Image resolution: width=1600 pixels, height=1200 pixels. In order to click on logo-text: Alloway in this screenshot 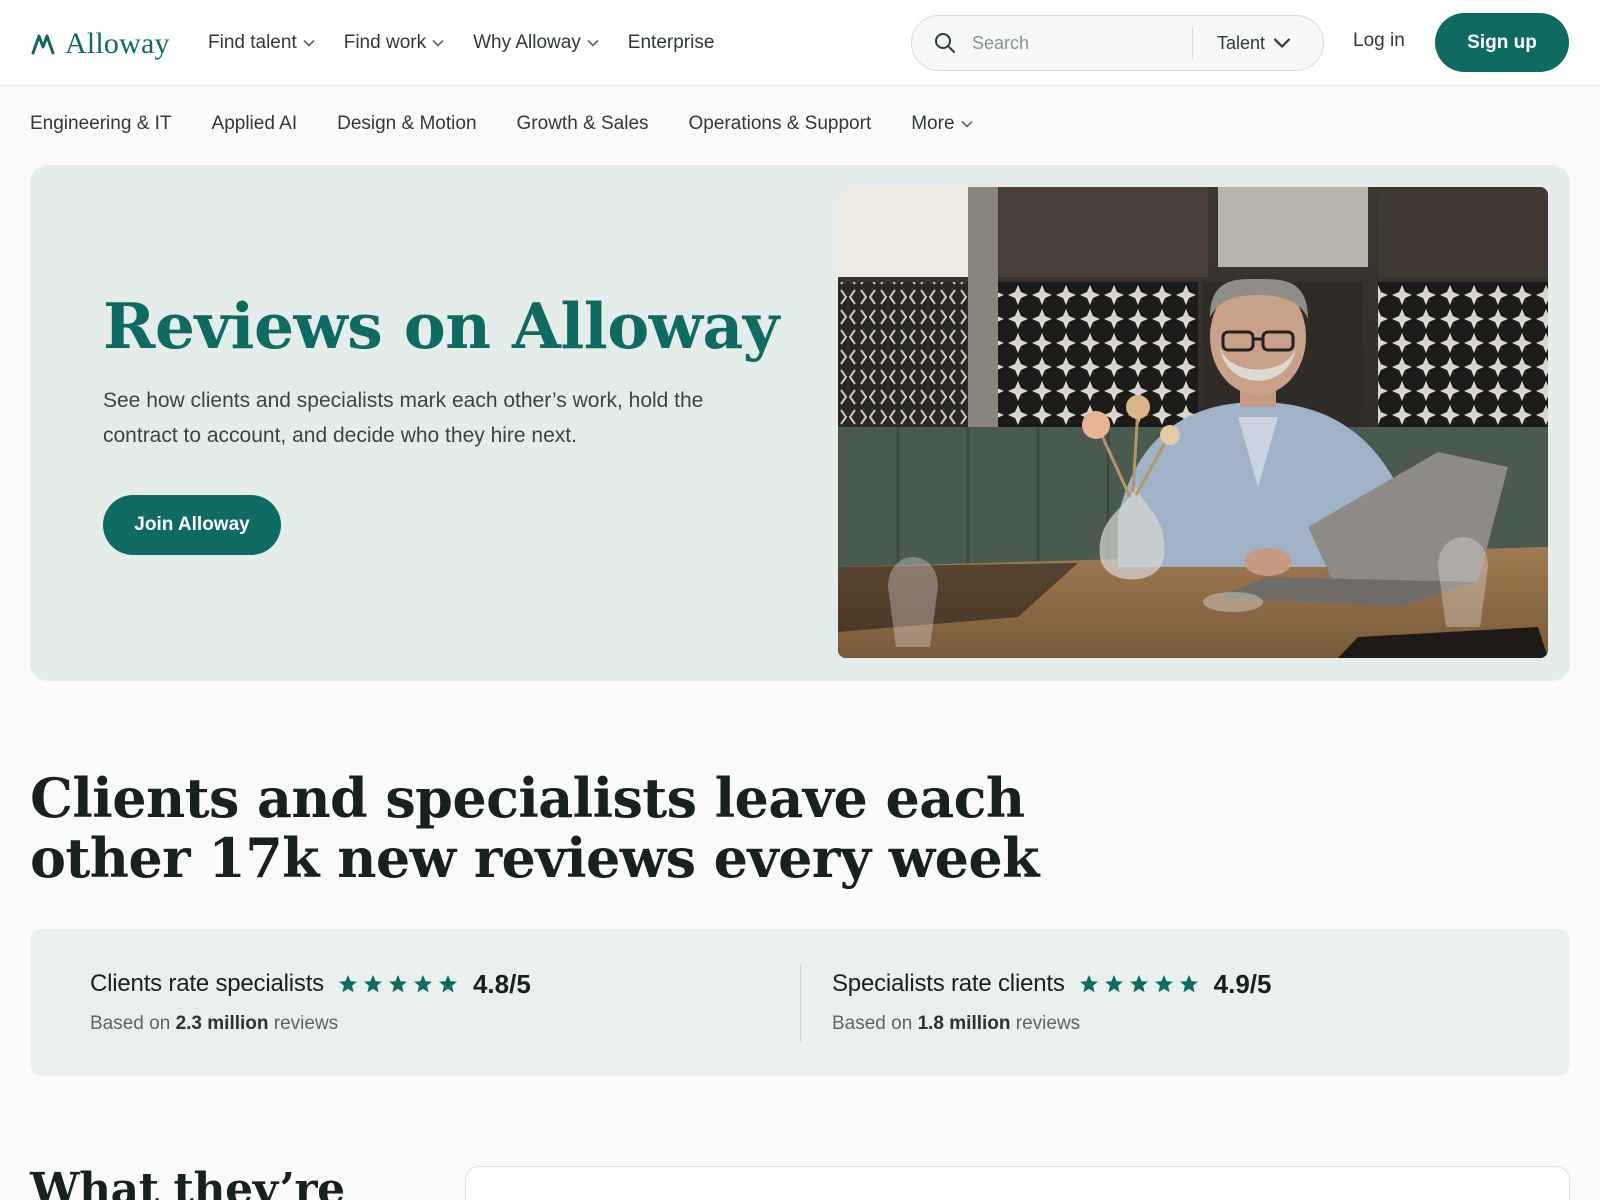, I will do `click(117, 43)`.